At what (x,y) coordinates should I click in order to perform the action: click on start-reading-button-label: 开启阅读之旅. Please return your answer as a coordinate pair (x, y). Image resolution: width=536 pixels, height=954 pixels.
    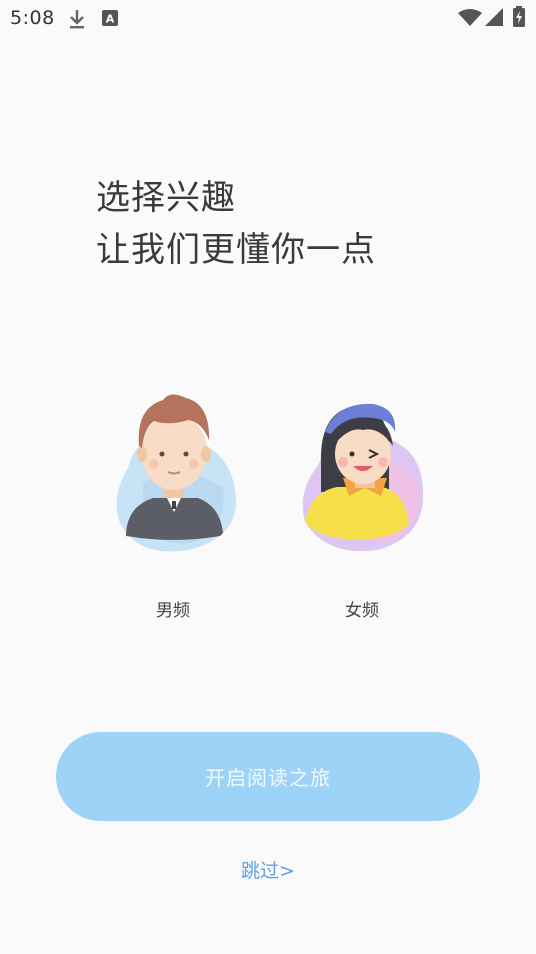
    Looking at the image, I should click on (268, 778).